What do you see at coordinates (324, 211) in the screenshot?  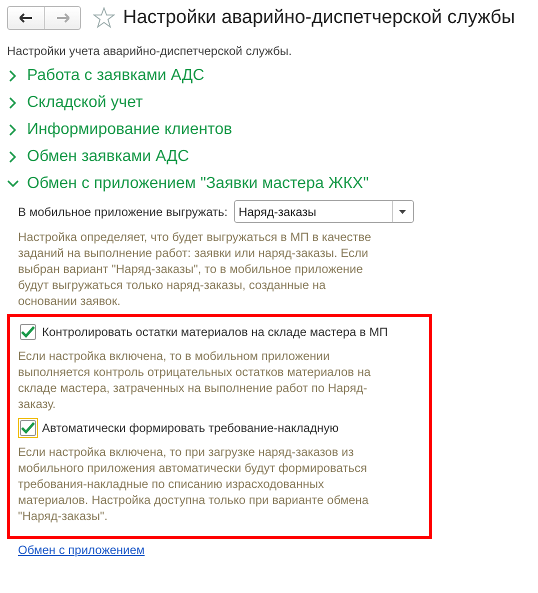 I see `export-select: Наряд-заказы` at bounding box center [324, 211].